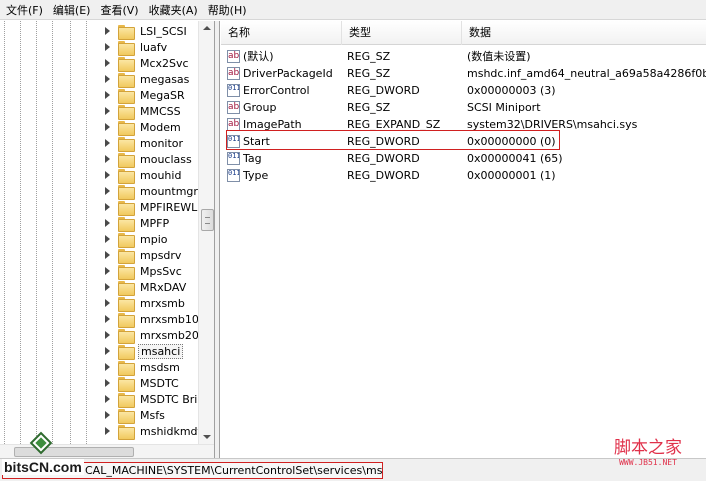 The height and width of the screenshot is (481, 706). Describe the element at coordinates (463, 175) in the screenshot. I see `registry-value-row: 011 110Type REG_DWORD 0x00000001 (1)` at that location.